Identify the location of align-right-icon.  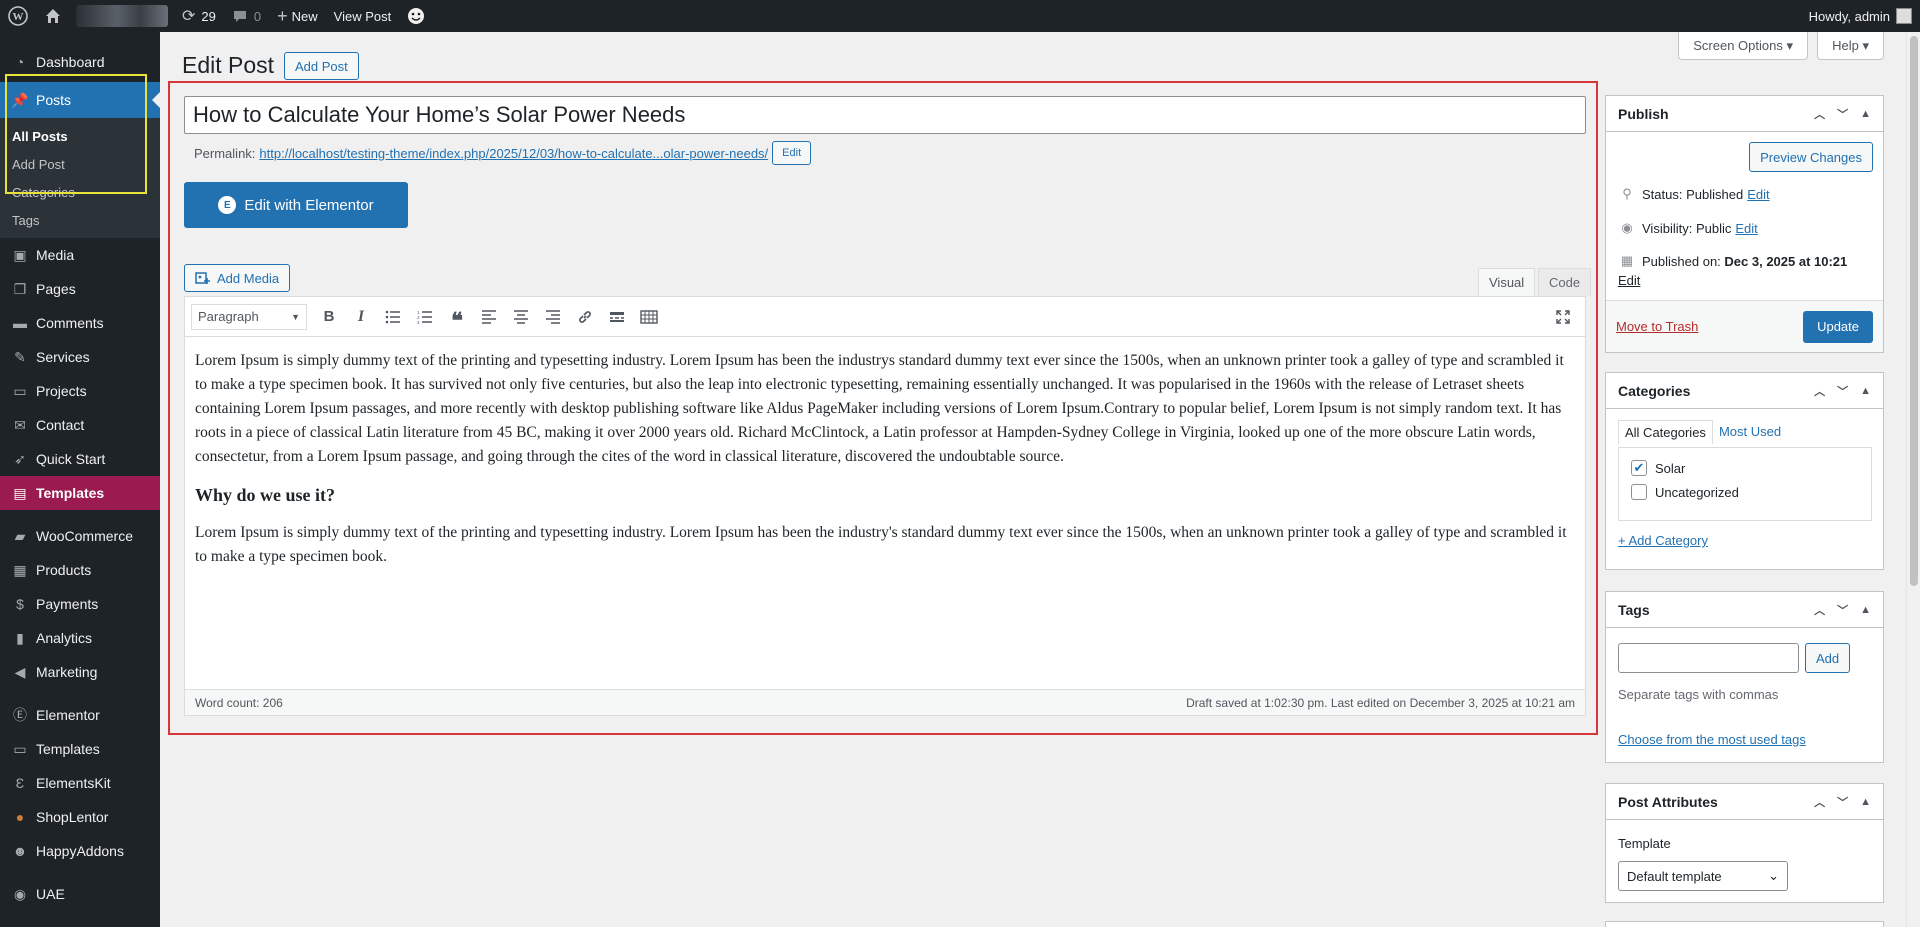
(553, 317).